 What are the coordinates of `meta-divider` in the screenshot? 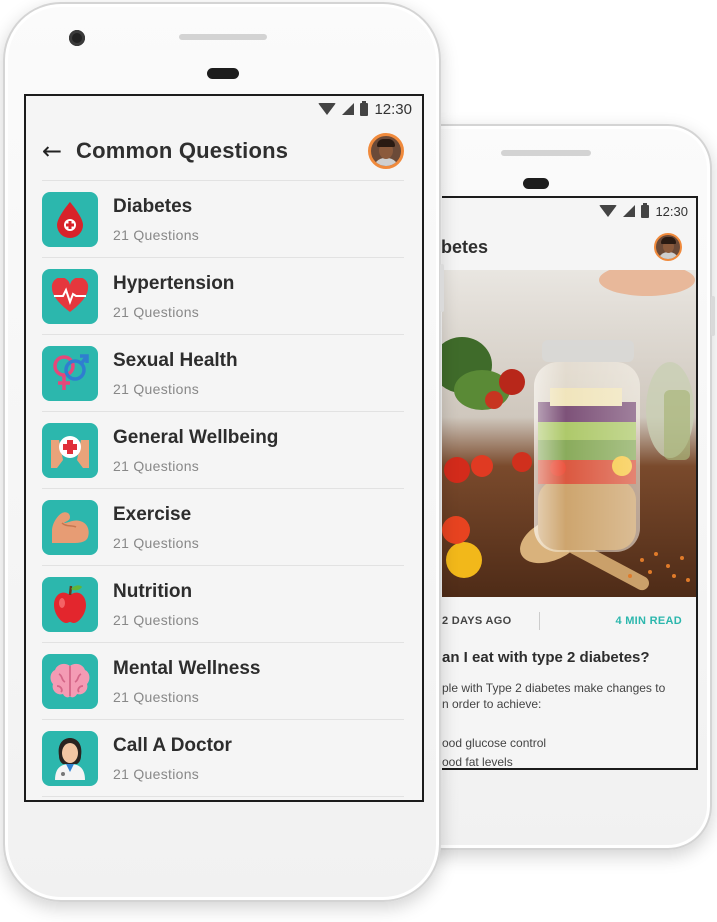 It's located at (540, 621).